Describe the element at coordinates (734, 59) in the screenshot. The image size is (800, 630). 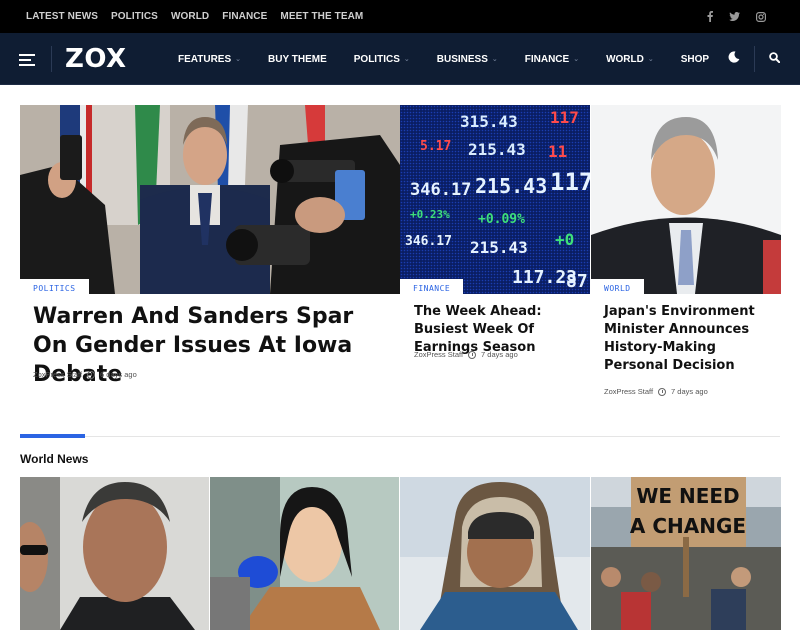
I see `moon-icon` at that location.